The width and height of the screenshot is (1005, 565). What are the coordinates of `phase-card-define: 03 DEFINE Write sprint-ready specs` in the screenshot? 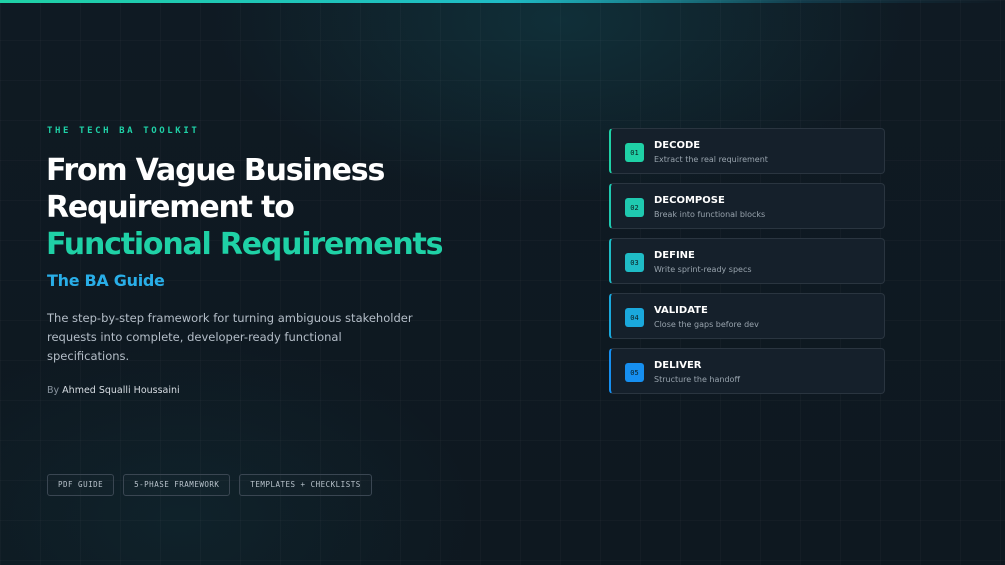 It's located at (747, 261).